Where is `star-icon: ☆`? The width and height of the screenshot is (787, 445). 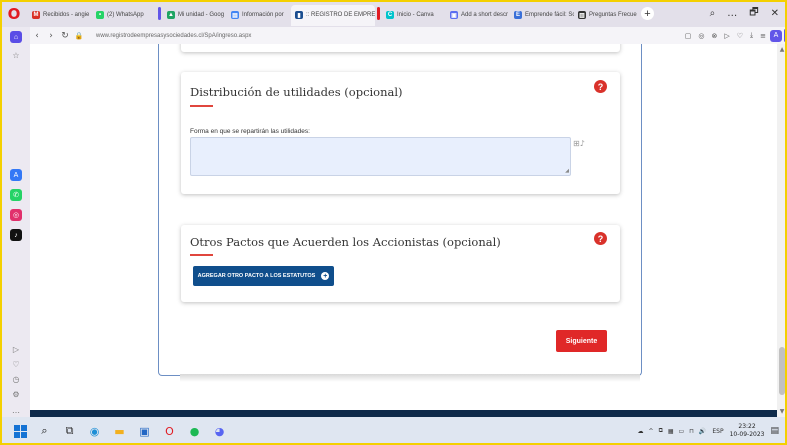
star-icon: ☆ is located at coordinates (16, 56).